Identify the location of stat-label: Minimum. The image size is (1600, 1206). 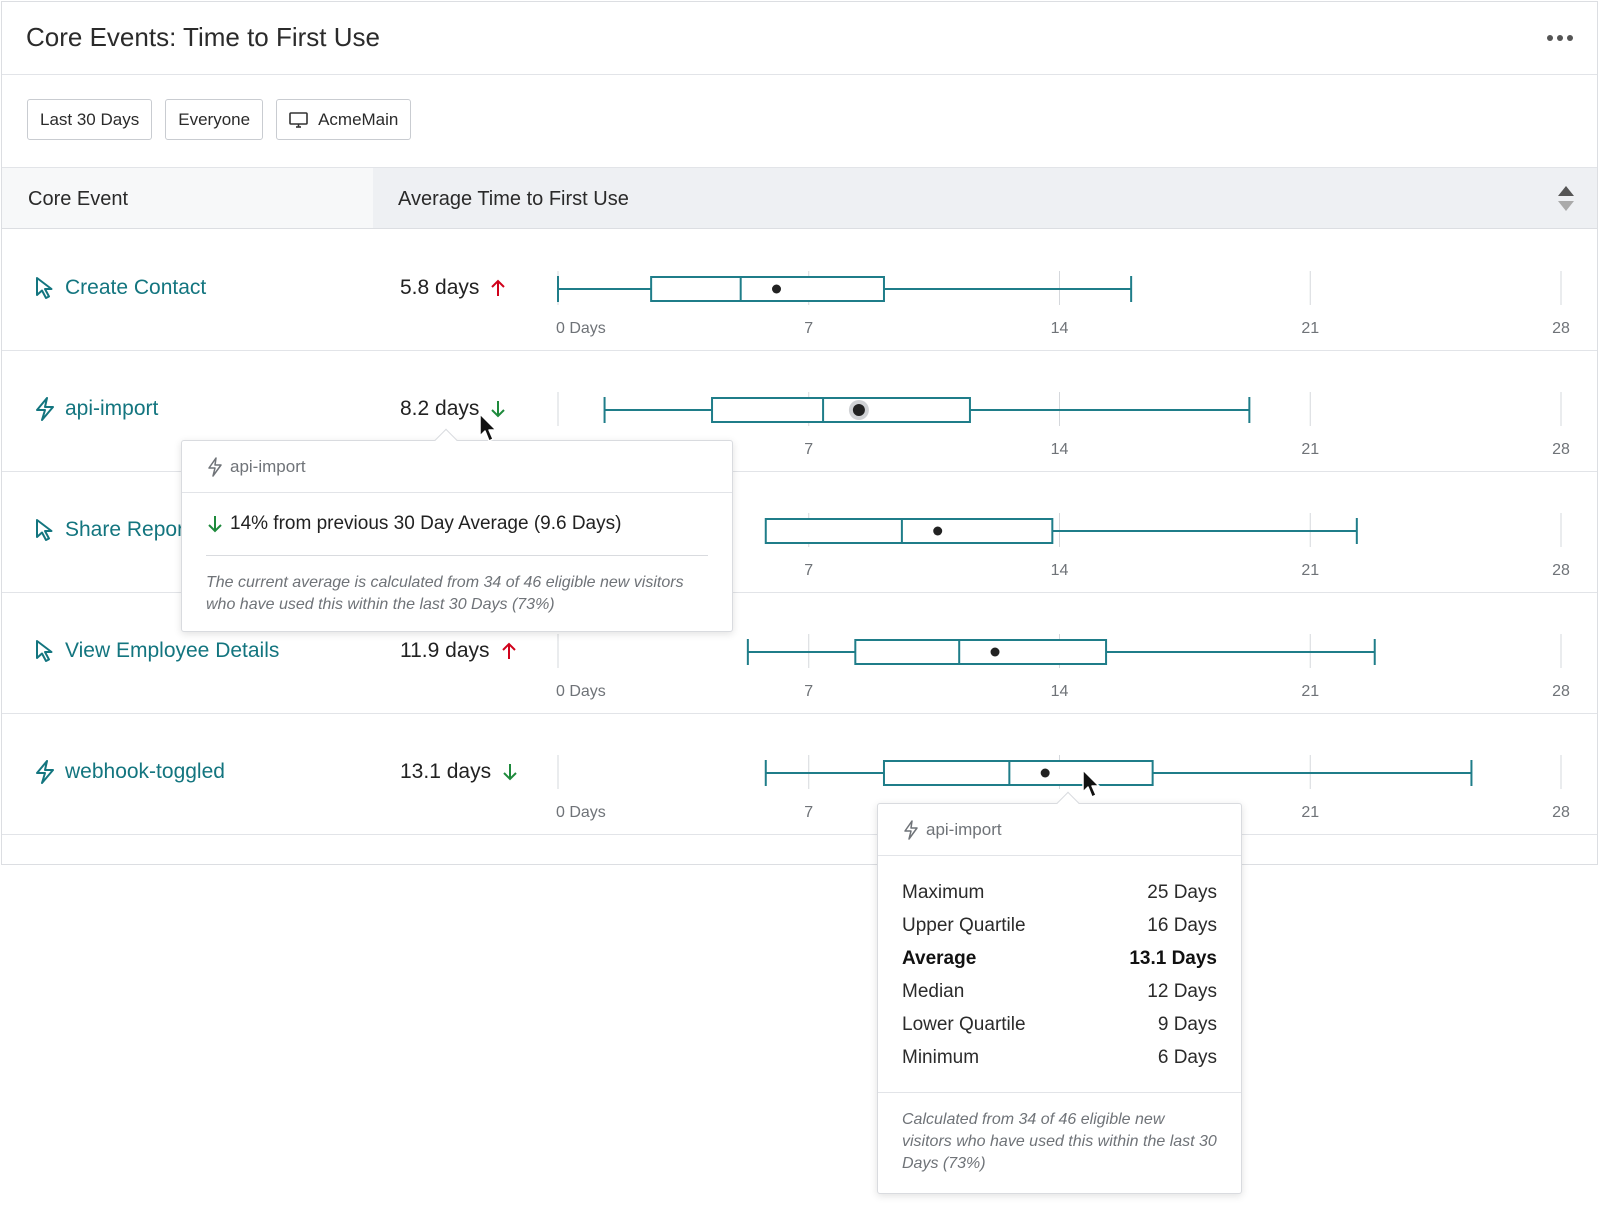
(941, 1057).